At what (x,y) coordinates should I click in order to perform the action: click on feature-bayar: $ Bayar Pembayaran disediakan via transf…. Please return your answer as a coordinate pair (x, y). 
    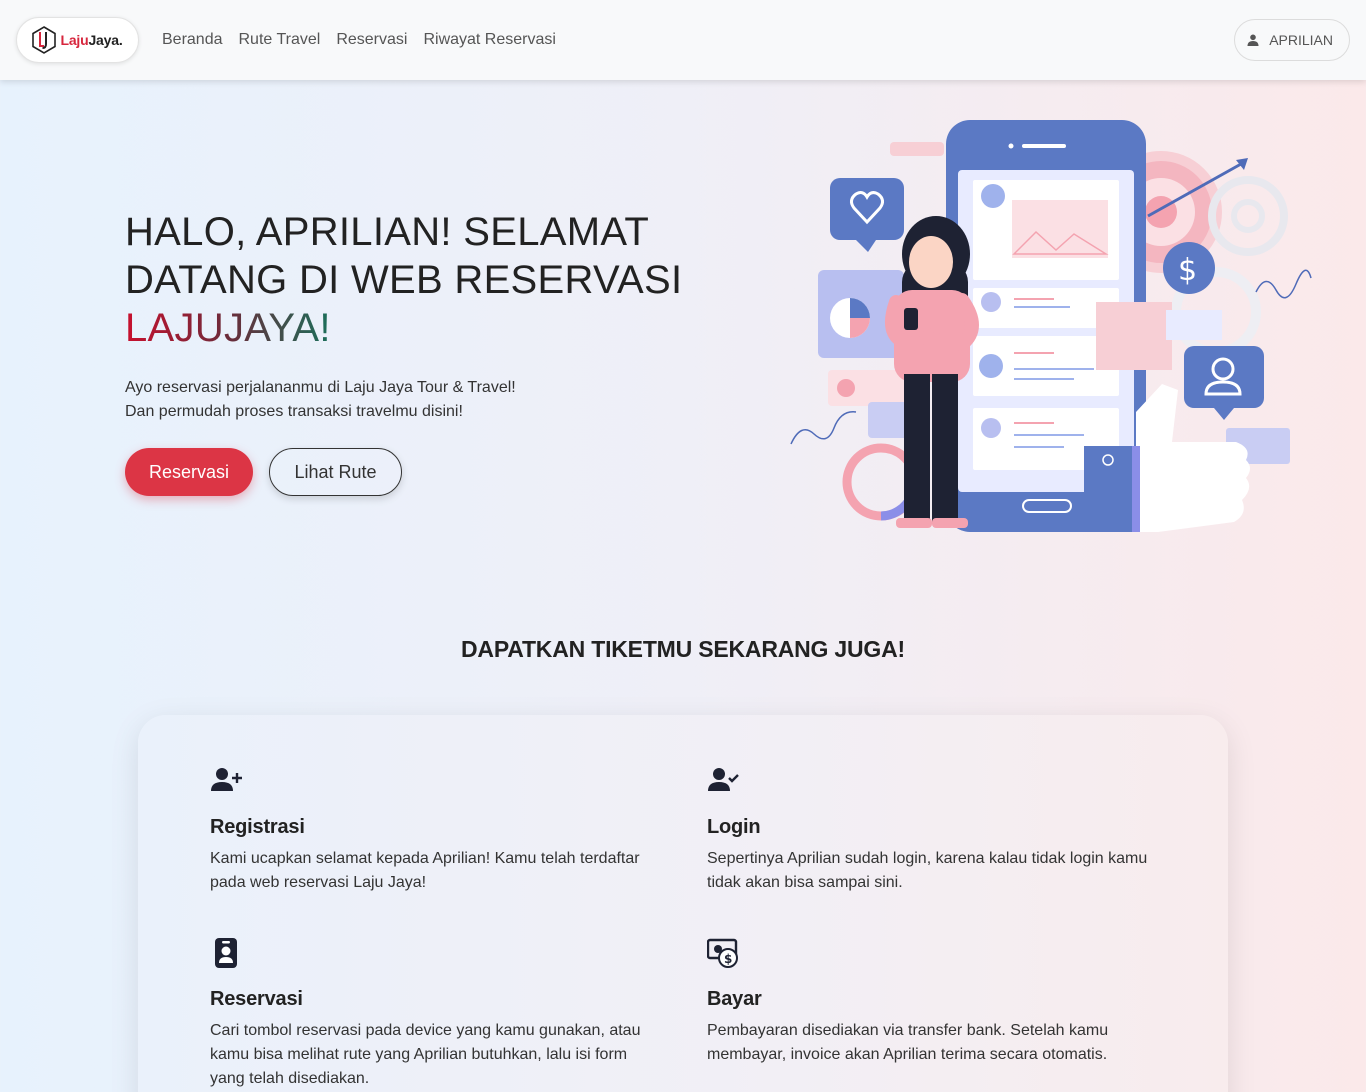
    Looking at the image, I should click on (931, 1002).